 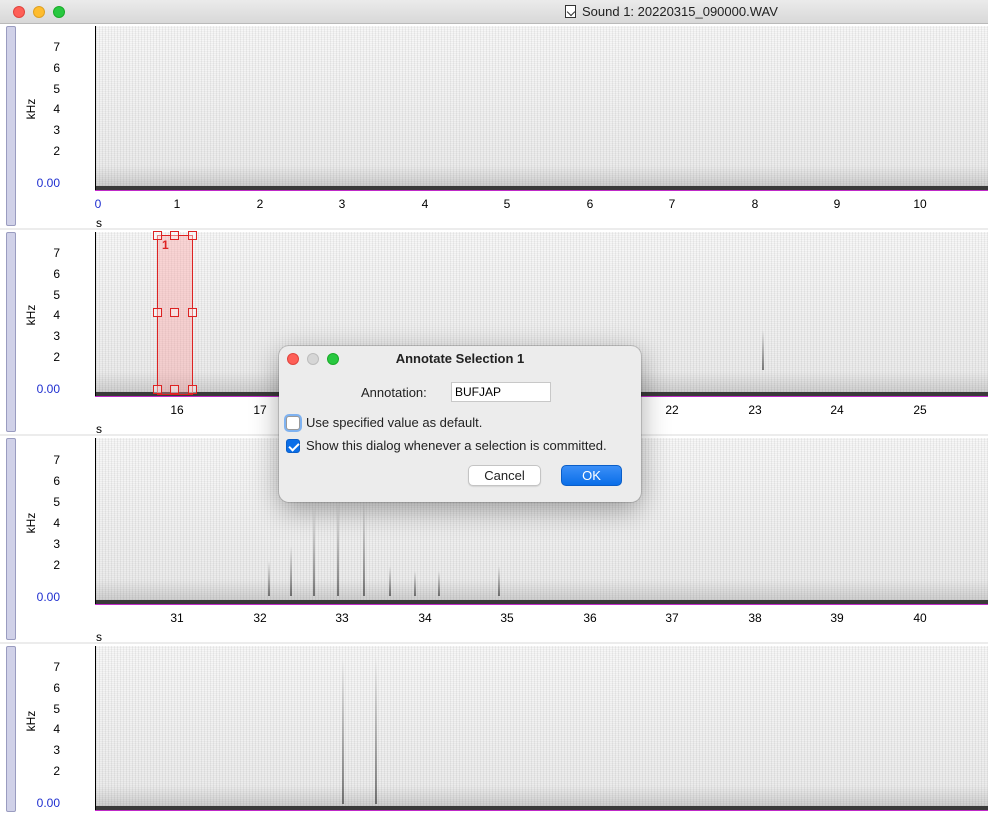 What do you see at coordinates (755, 410) in the screenshot?
I see `xtick-label: 23` at bounding box center [755, 410].